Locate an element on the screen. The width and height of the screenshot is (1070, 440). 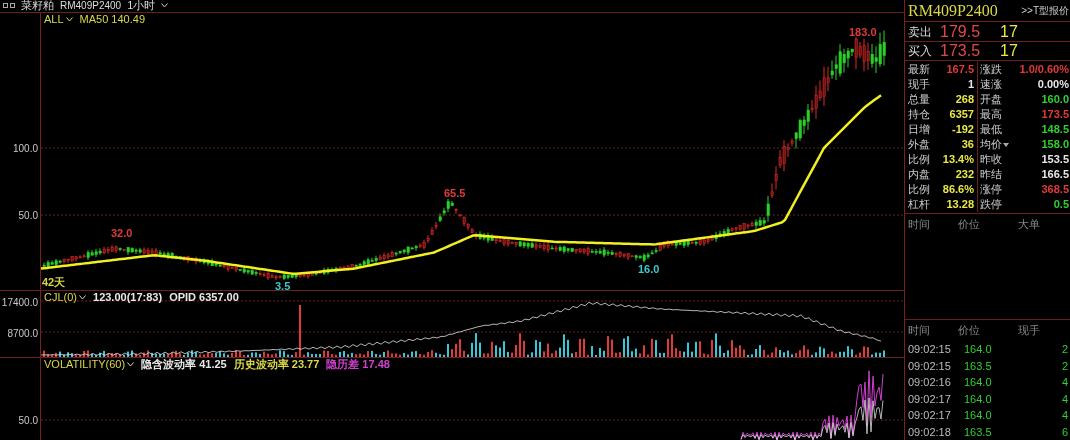
indicator-reading: 历史波动率 23.77 is located at coordinates (276, 364).